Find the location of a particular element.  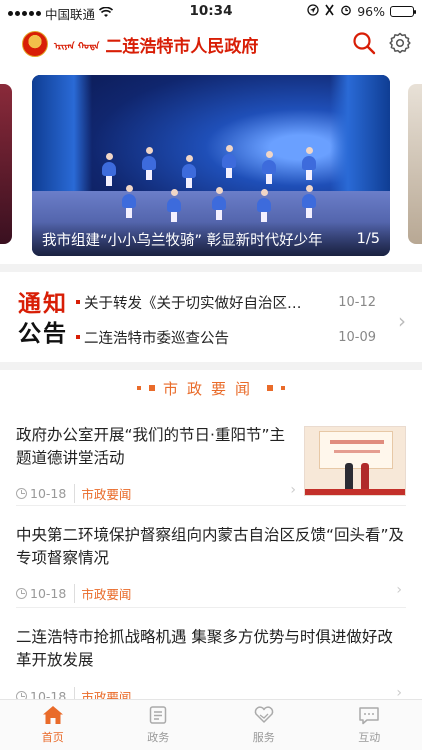

news-title: 政府办公室开展“我们的节日·重阳节”主题道德讲堂活动 is located at coordinates (150, 446).